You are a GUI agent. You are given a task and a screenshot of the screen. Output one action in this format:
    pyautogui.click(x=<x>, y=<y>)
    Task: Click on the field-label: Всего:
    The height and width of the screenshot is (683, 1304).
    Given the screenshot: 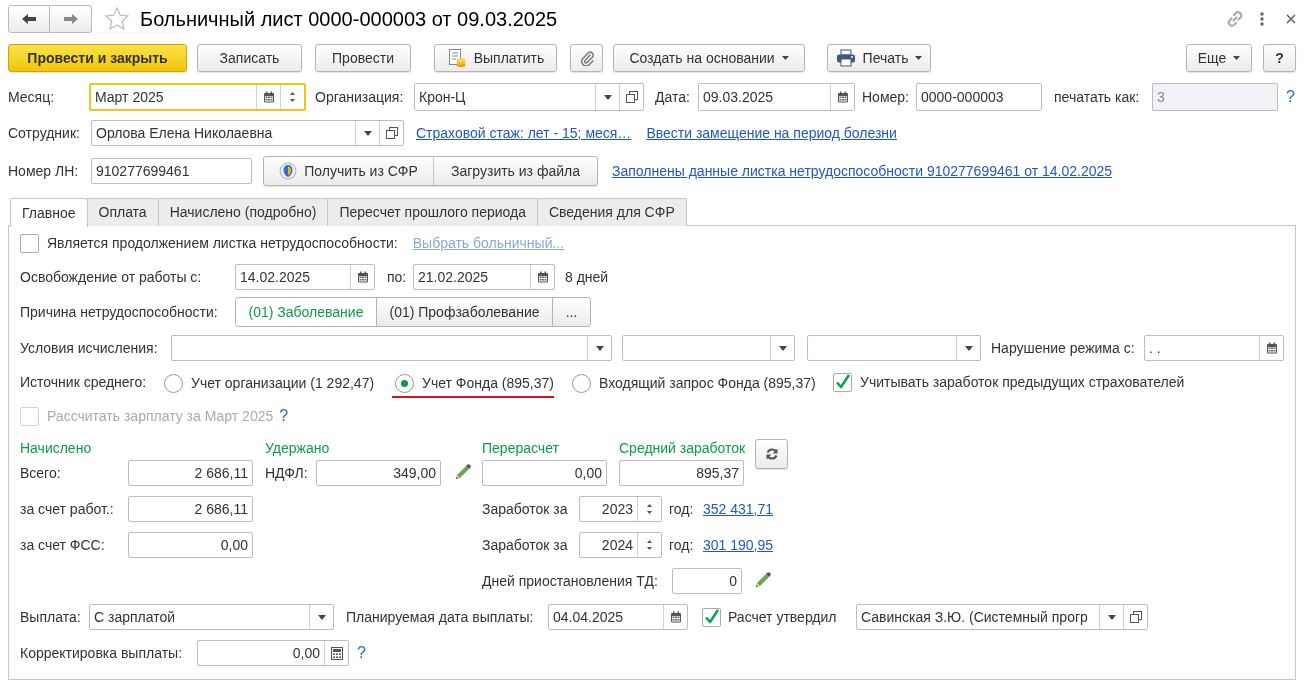 What is the action you would take?
    pyautogui.click(x=41, y=473)
    